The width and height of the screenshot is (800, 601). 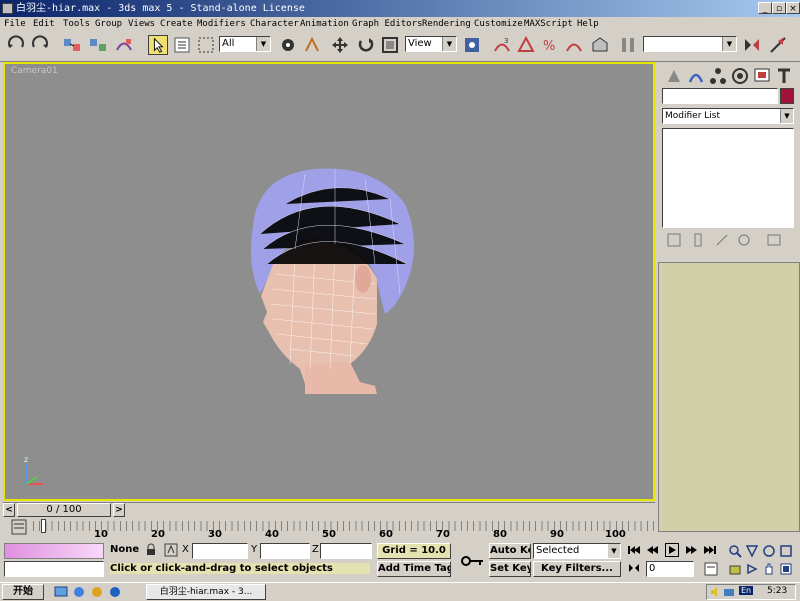 What do you see at coordinates (312, 45) in the screenshot?
I see `manipulate-icon` at bounding box center [312, 45].